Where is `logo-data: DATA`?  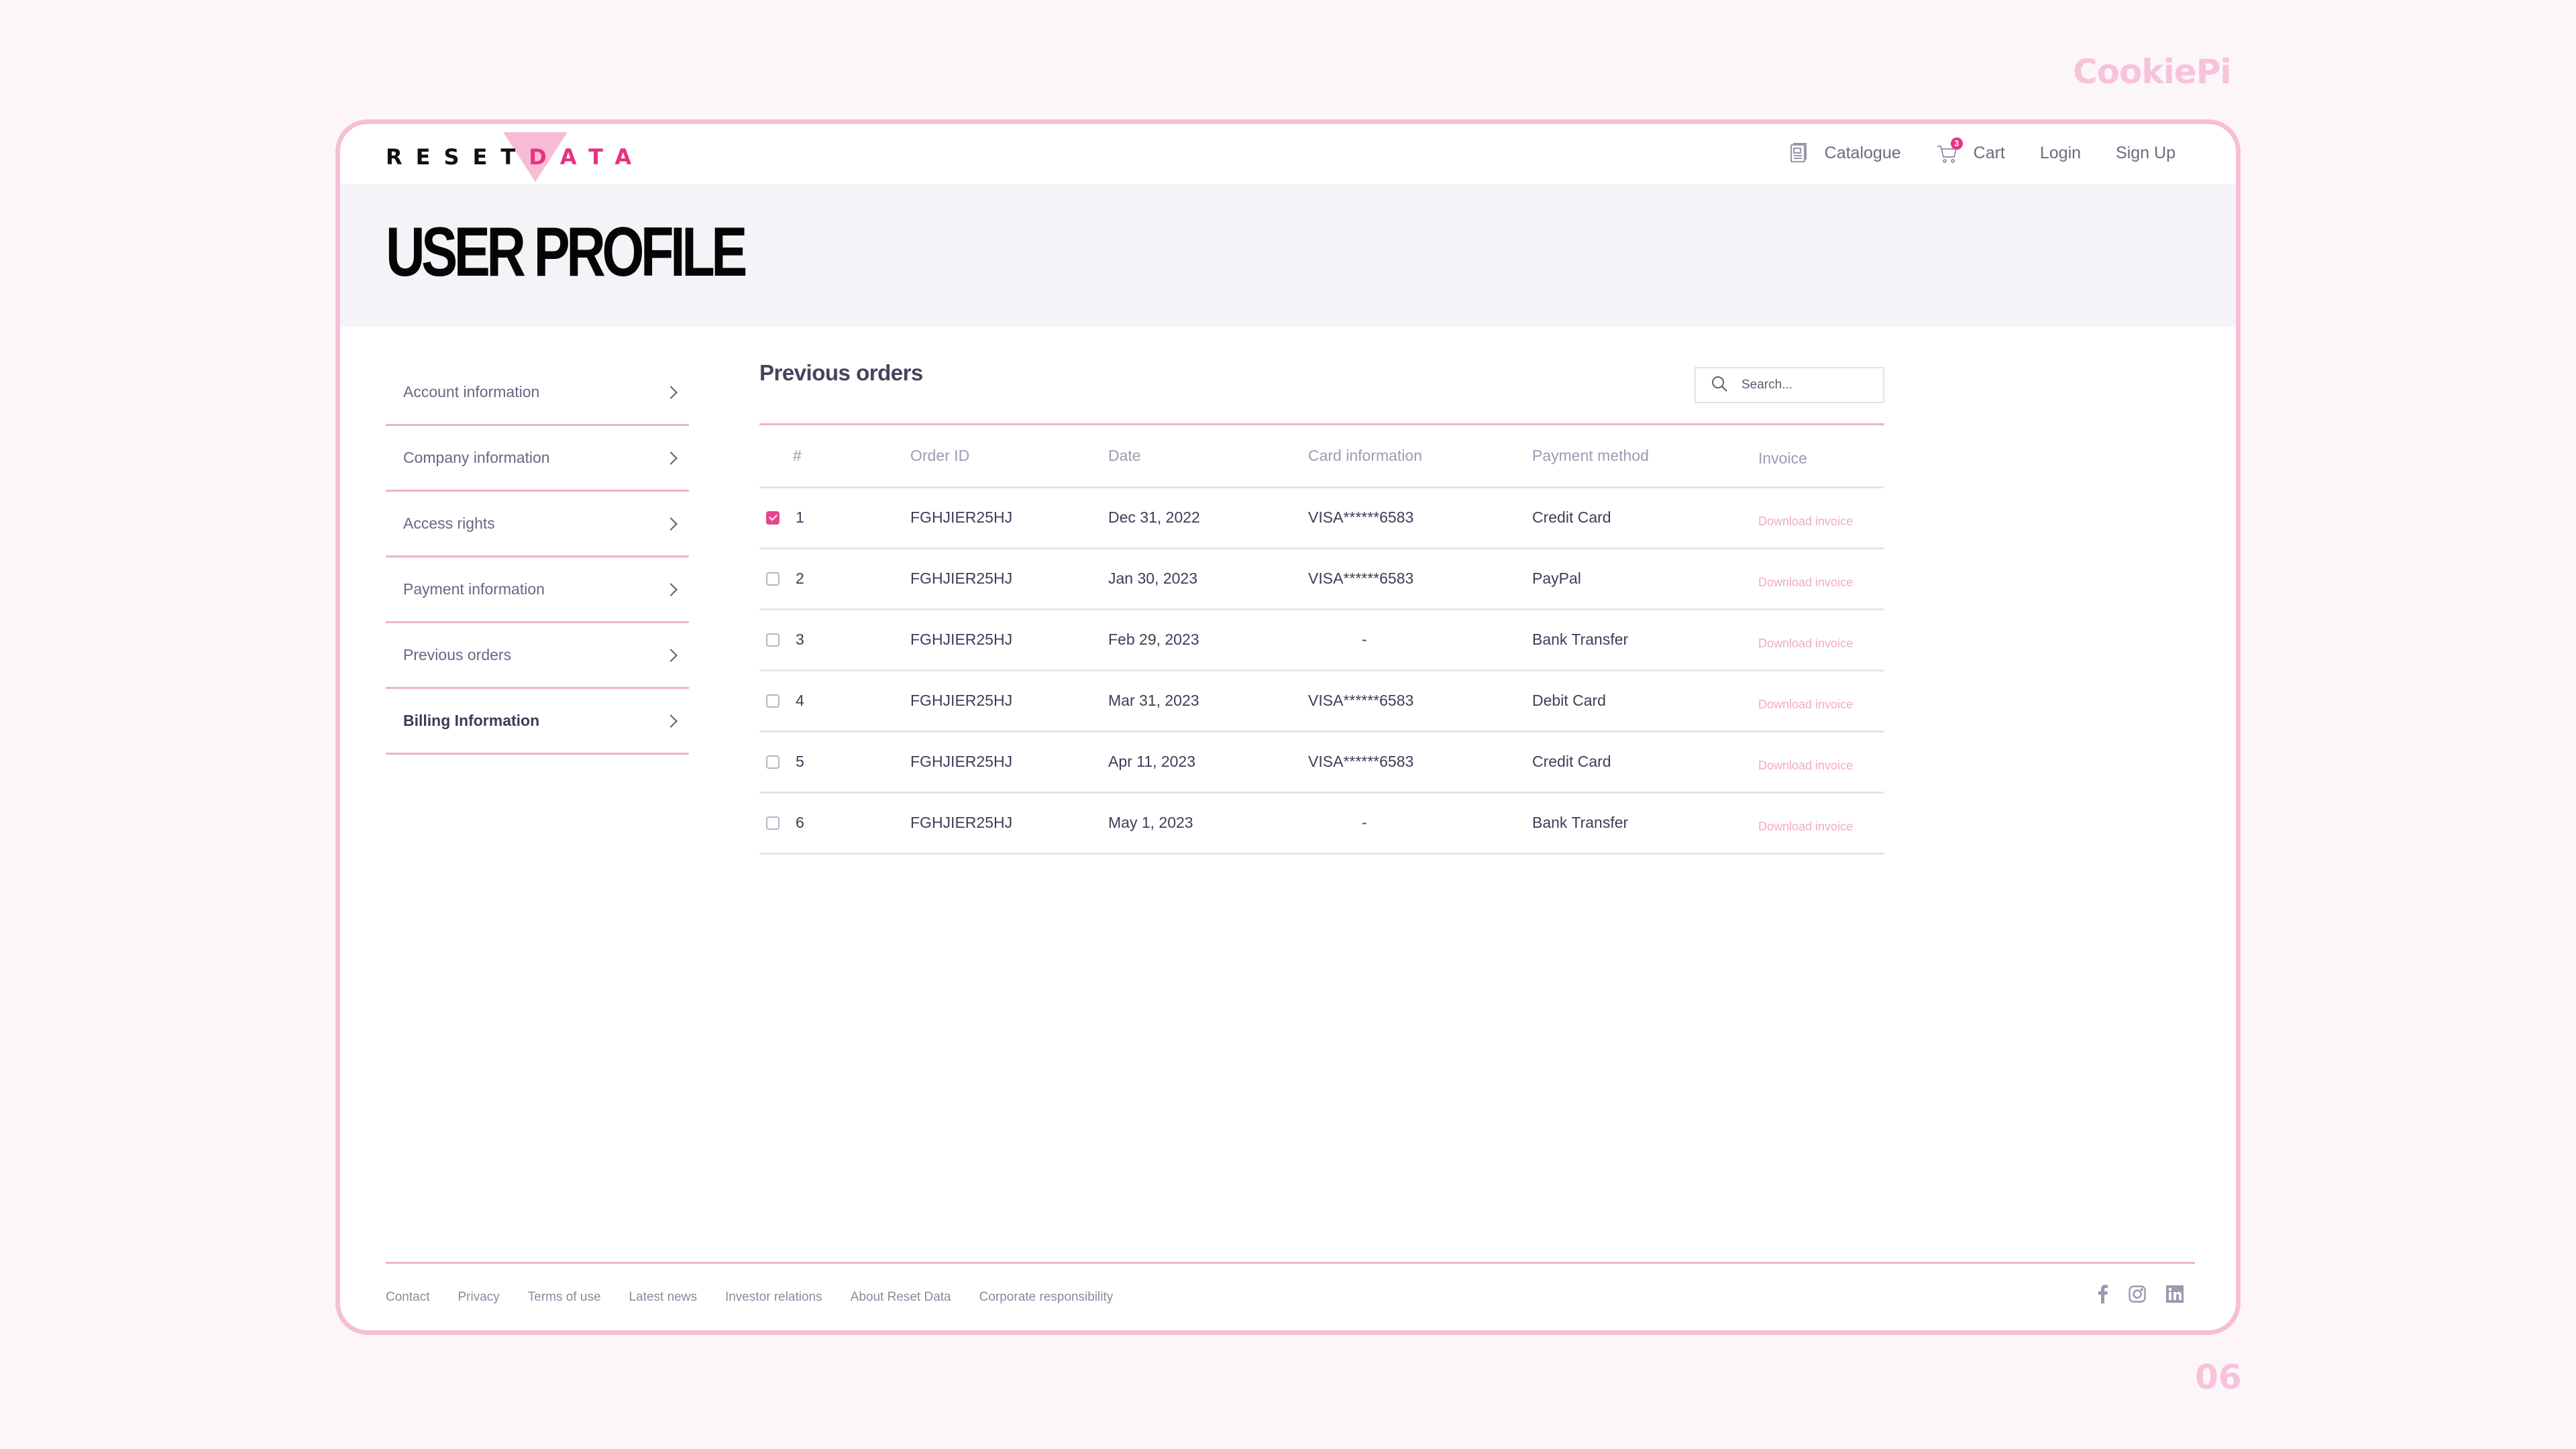
logo-data: DATA is located at coordinates (587, 157).